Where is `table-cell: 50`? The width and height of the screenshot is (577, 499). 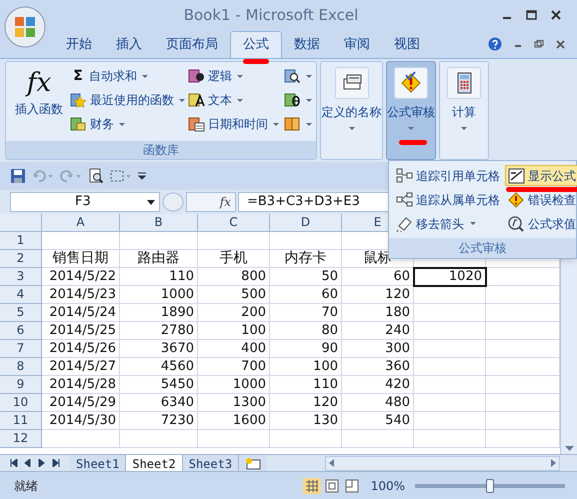
table-cell: 50 is located at coordinates (306, 277).